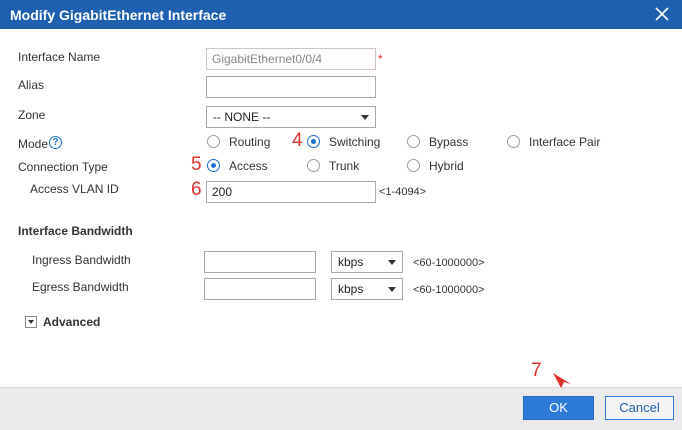  What do you see at coordinates (74, 189) in the screenshot?
I see `access-vlan-label: Access VLAN ID` at bounding box center [74, 189].